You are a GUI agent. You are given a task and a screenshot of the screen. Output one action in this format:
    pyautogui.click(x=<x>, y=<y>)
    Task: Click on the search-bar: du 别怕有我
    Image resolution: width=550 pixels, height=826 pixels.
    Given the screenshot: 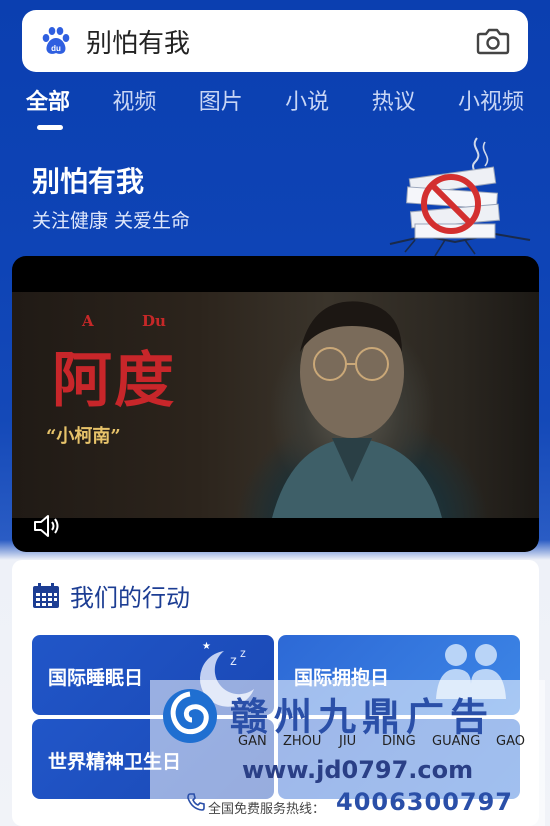 What is the action you would take?
    pyautogui.click(x=275, y=41)
    